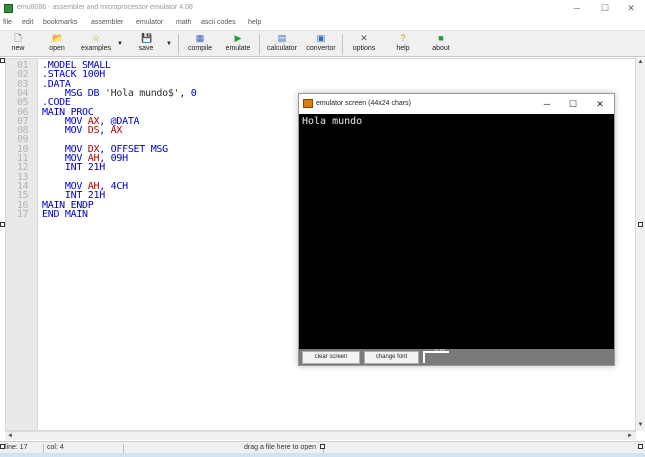  What do you see at coordinates (7, 22) in the screenshot?
I see `menu-file: file` at bounding box center [7, 22].